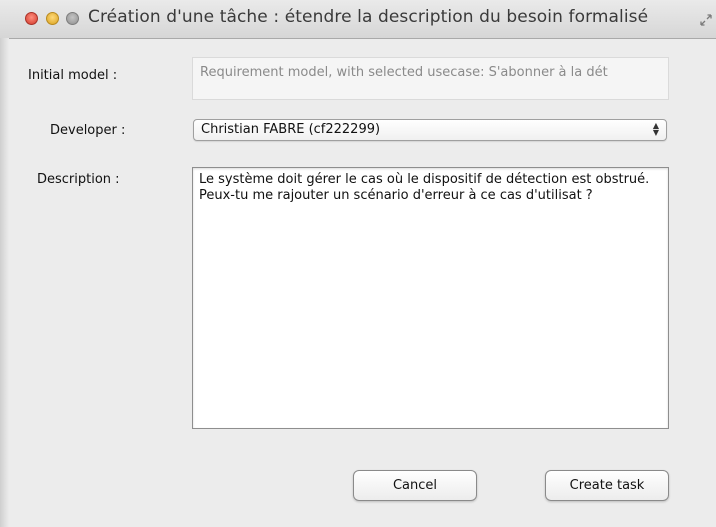 The image size is (716, 527). What do you see at coordinates (706, 20) in the screenshot?
I see `fullscreen-icon` at bounding box center [706, 20].